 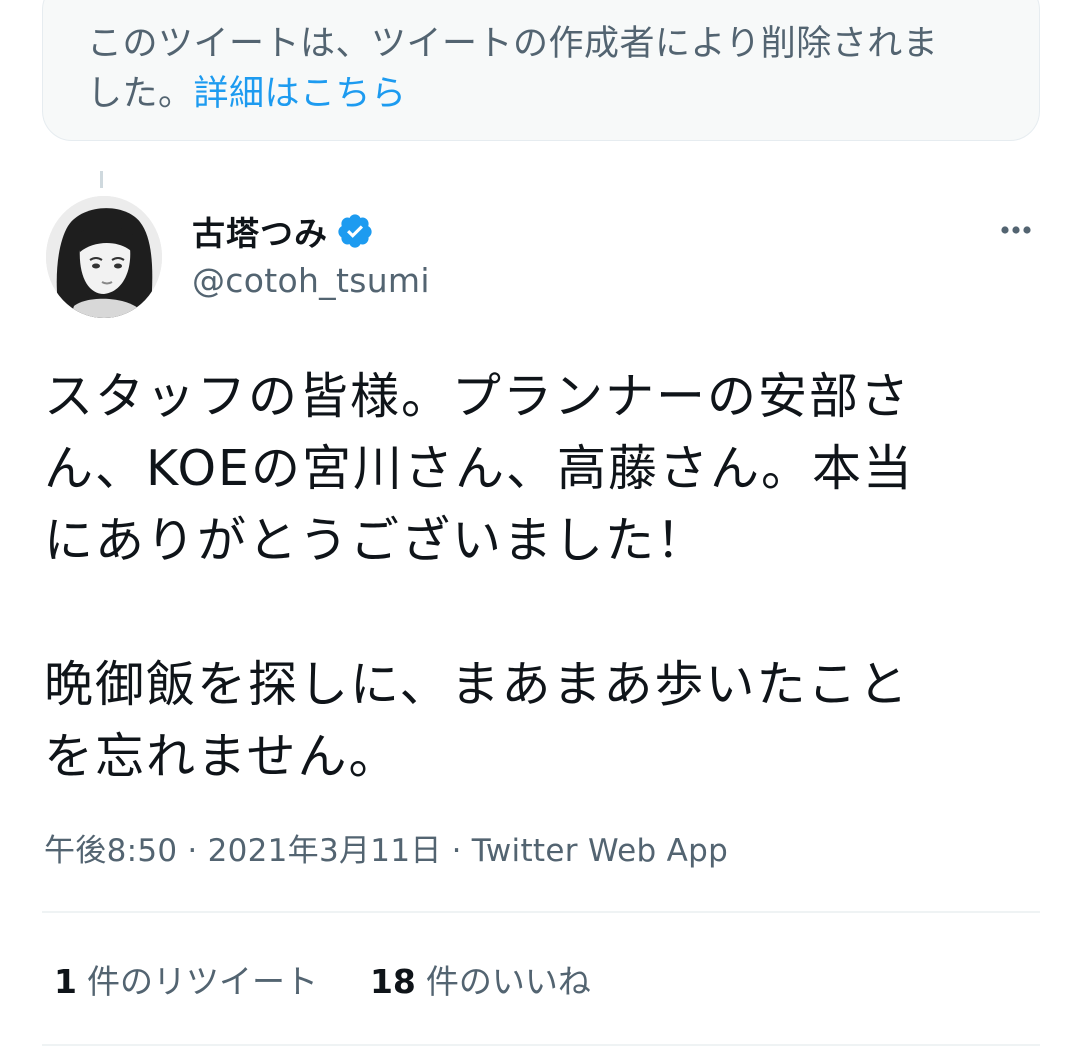 I want to click on likes-label: 件のいいね, so click(x=508, y=981).